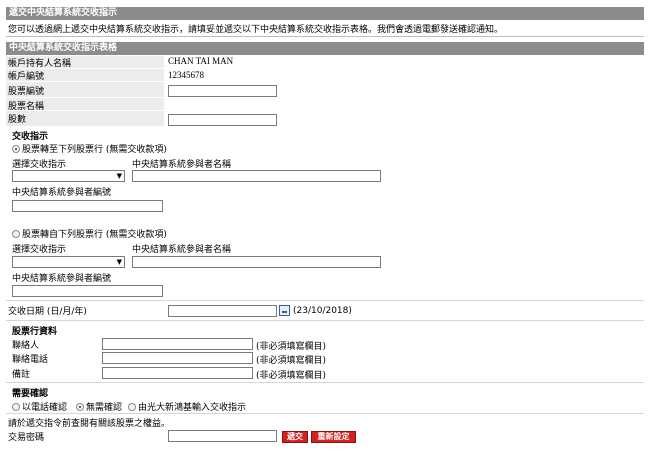 The image size is (650, 462). I want to click on account-holder-value: CHAN TAI MAN, so click(201, 61).